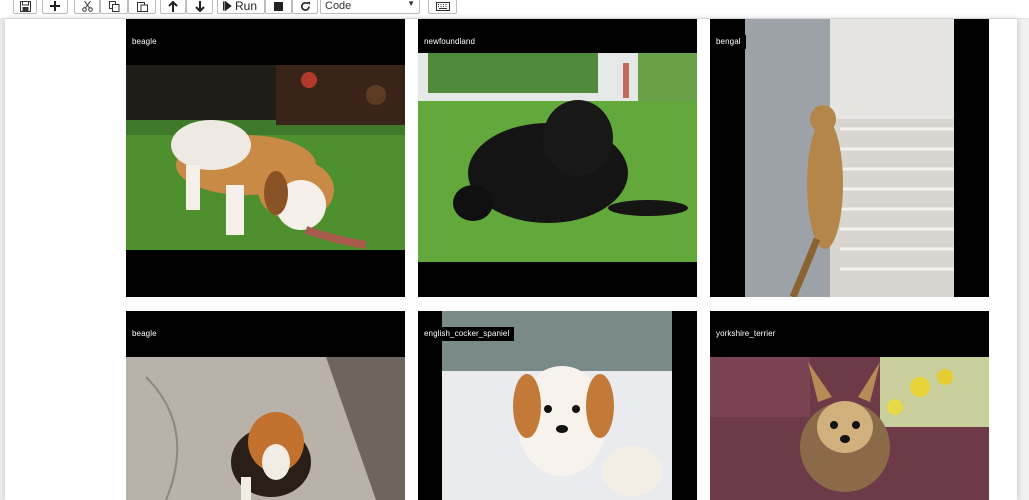 This screenshot has width=1029, height=500. I want to click on photo-bengal-window, so click(849, 158).